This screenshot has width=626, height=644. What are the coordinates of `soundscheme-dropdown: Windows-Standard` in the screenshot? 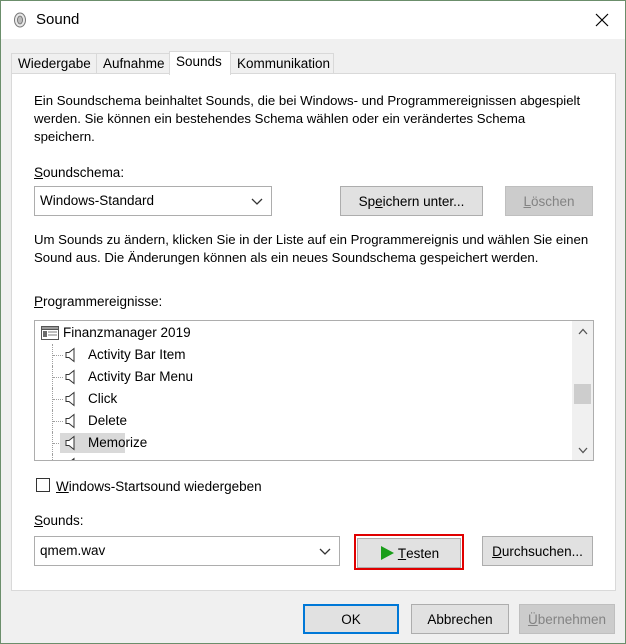 It's located at (153, 201).